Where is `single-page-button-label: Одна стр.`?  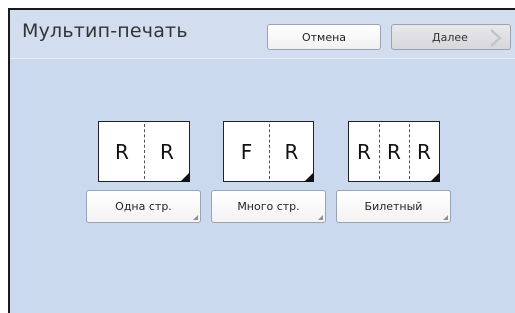
single-page-button-label: Одна стр. is located at coordinates (143, 206).